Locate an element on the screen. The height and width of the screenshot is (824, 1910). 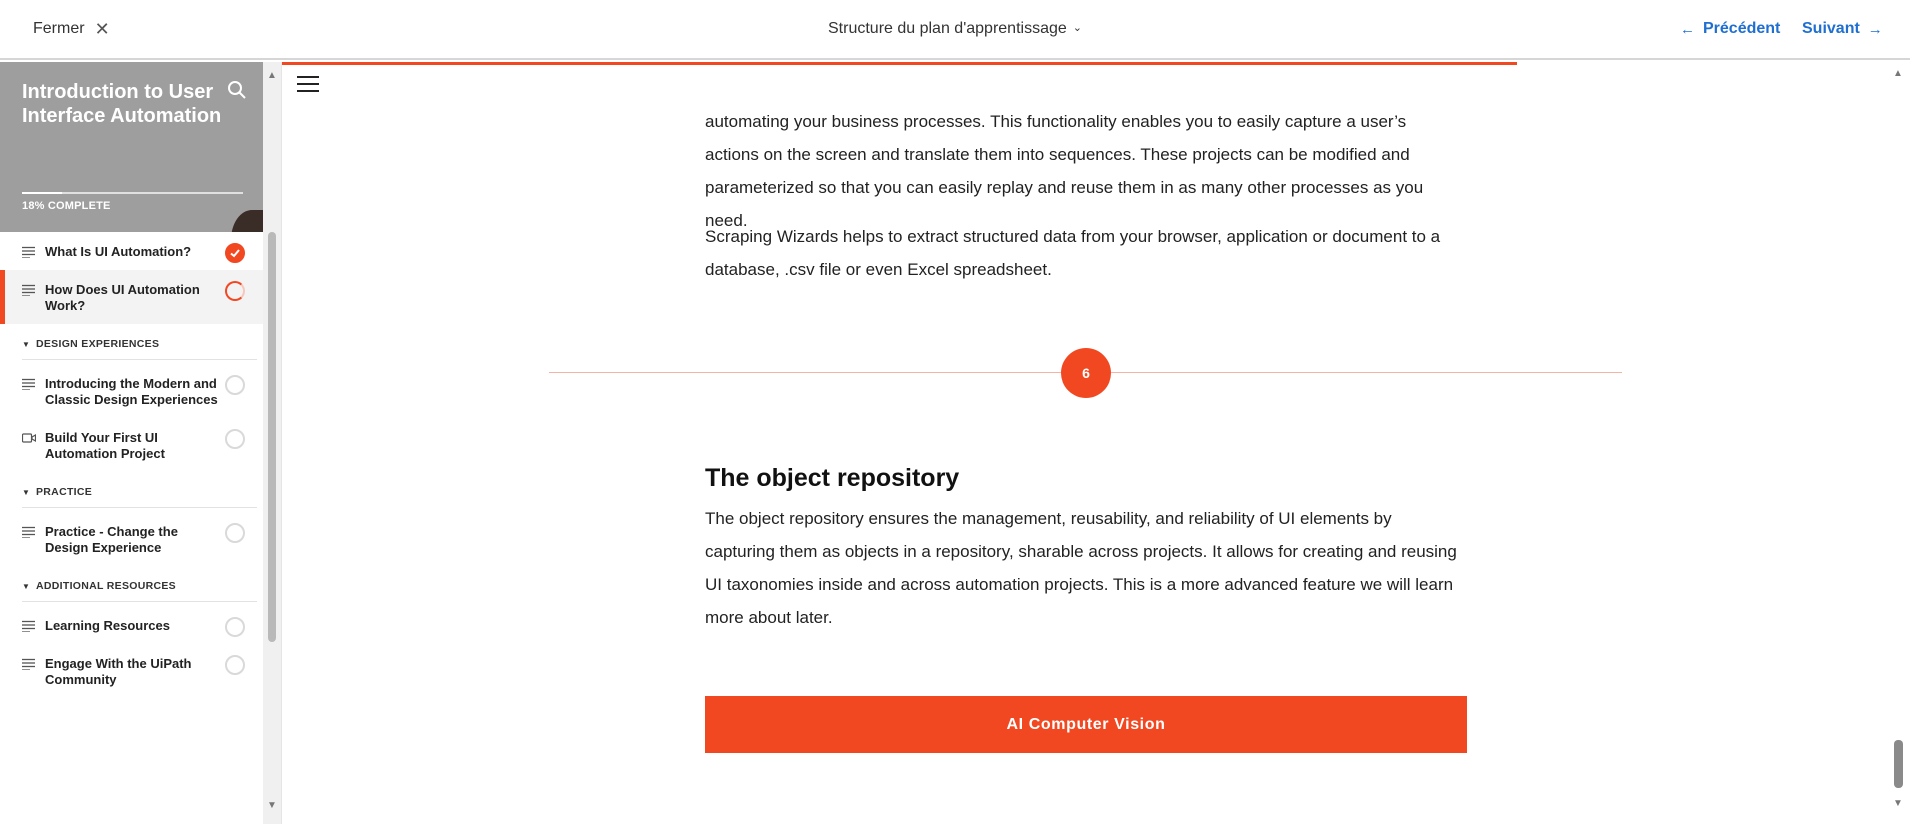
lesson-label: Practice - Change the Design Experience is located at coordinates (111, 539).